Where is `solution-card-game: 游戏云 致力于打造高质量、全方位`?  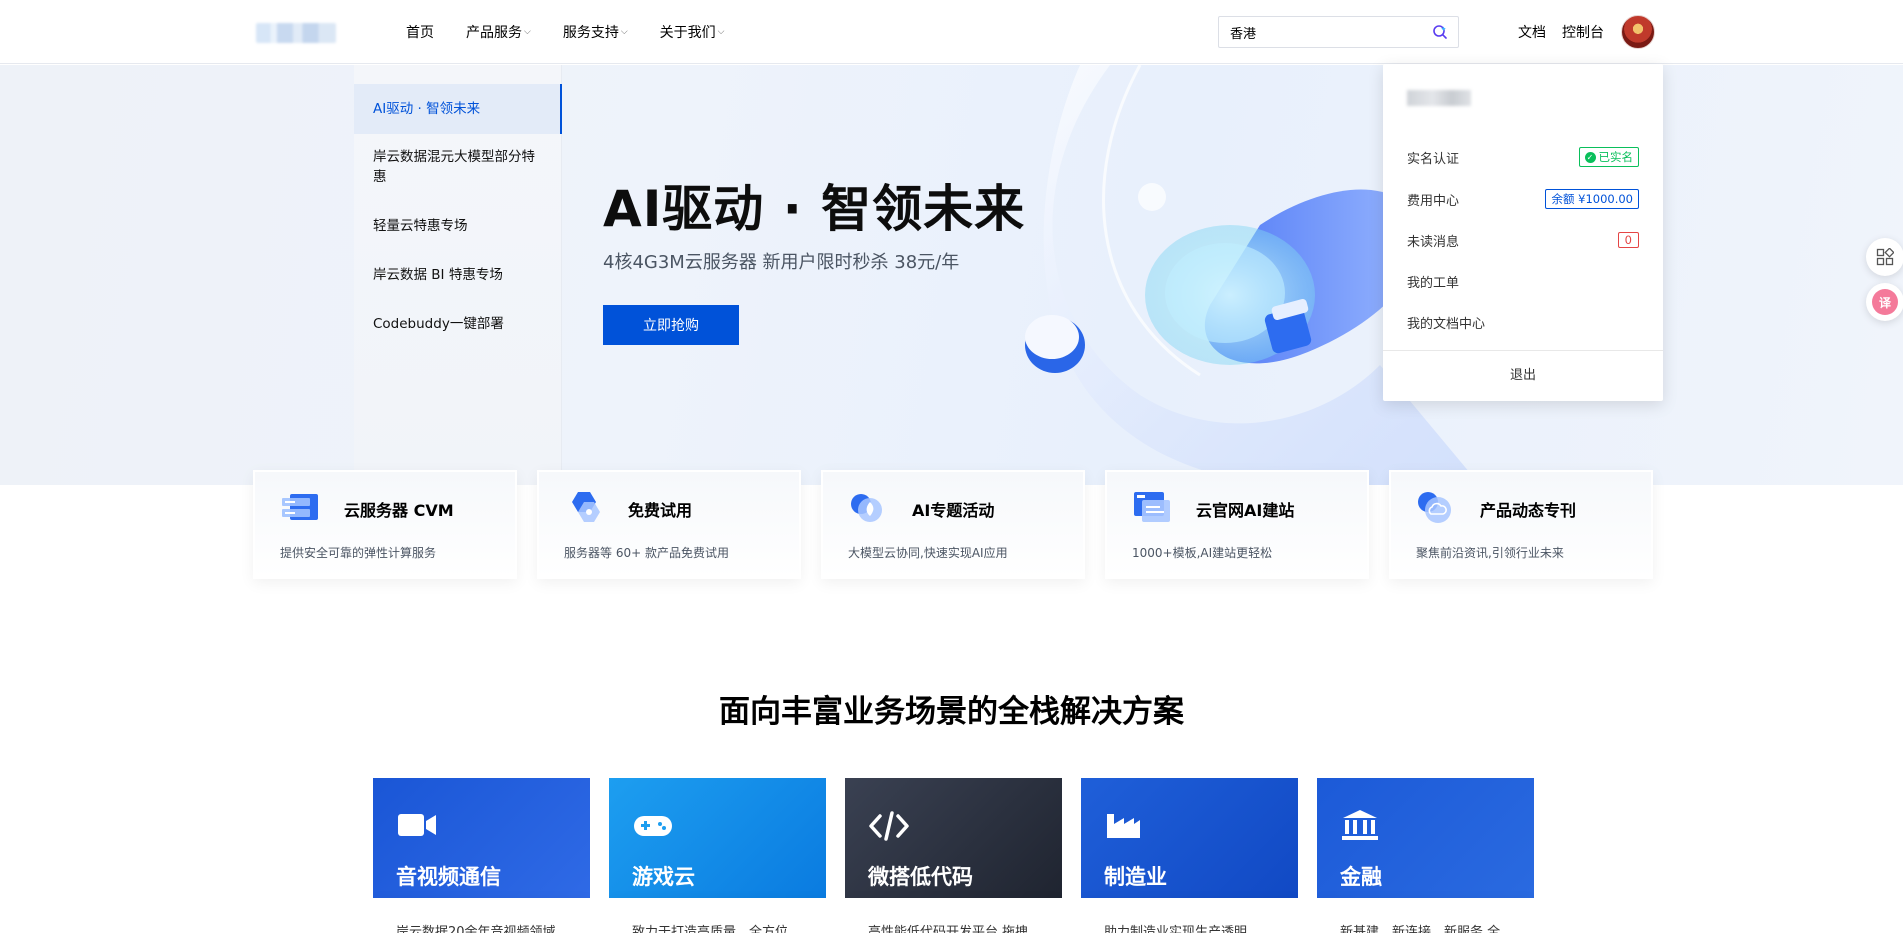
solution-card-game: 游戏云 致力于打造高质量、全方位 is located at coordinates (717, 855).